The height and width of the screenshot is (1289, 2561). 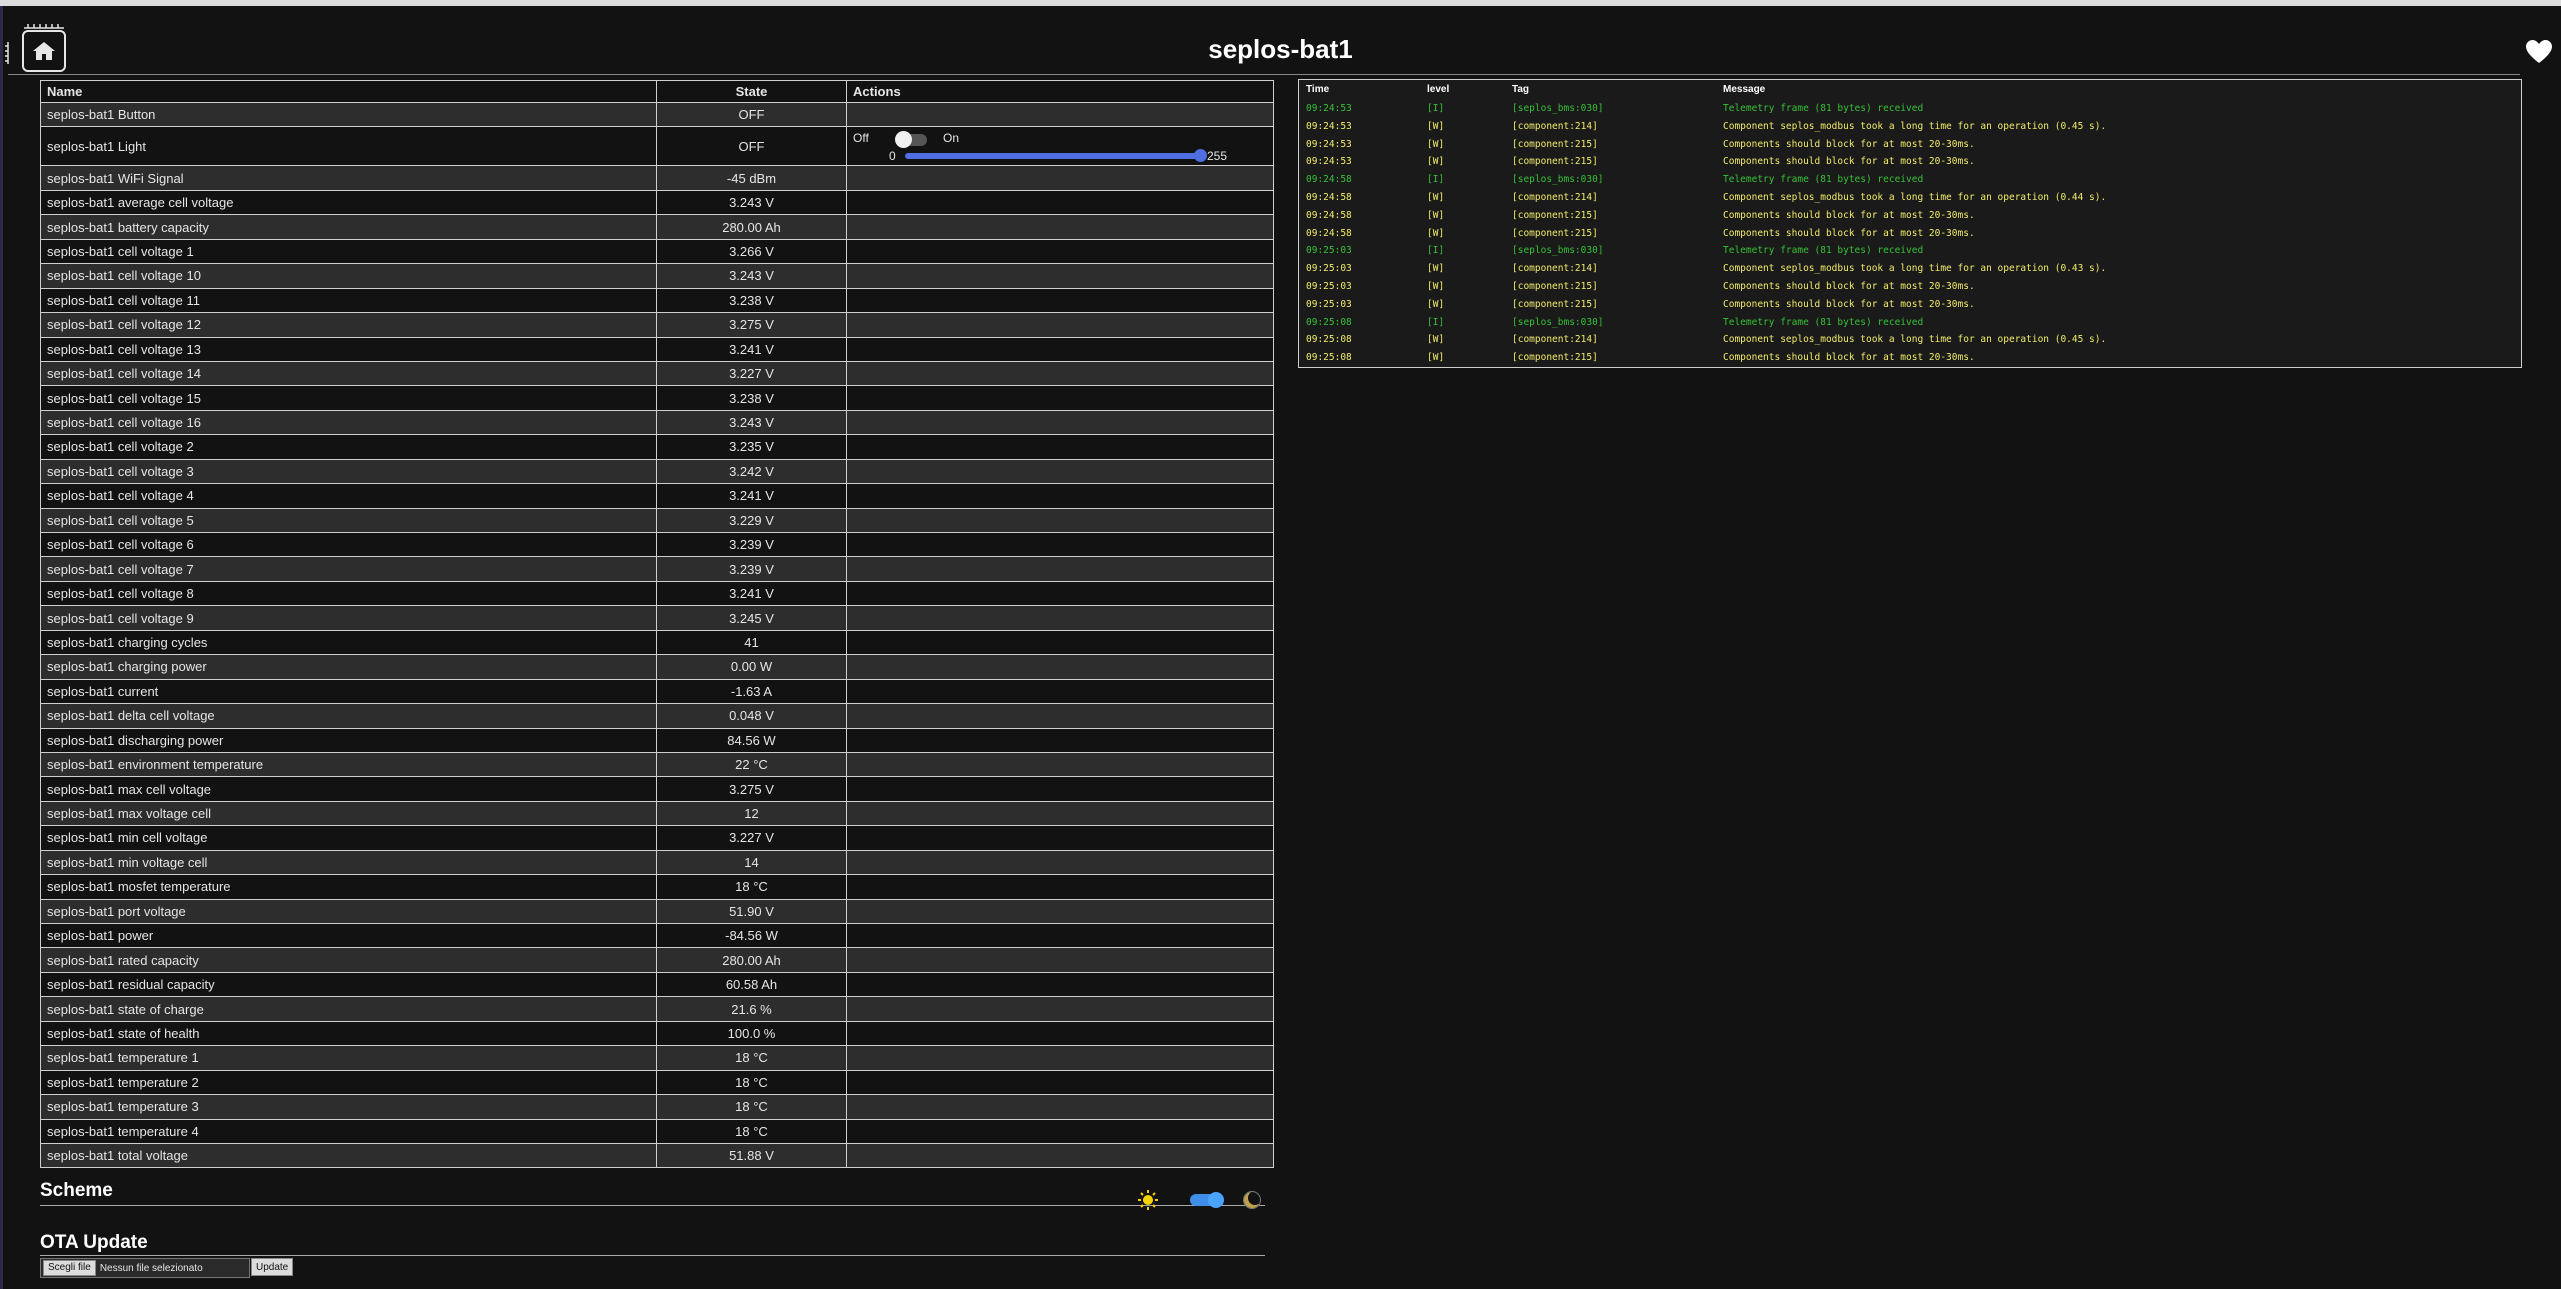 What do you see at coordinates (1, 647) in the screenshot?
I see `window-left-edge` at bounding box center [1, 647].